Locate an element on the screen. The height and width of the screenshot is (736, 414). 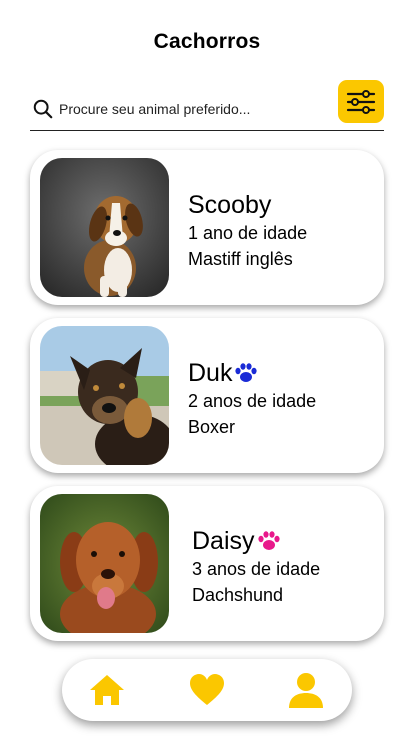
sliders-icon is located at coordinates (361, 101).